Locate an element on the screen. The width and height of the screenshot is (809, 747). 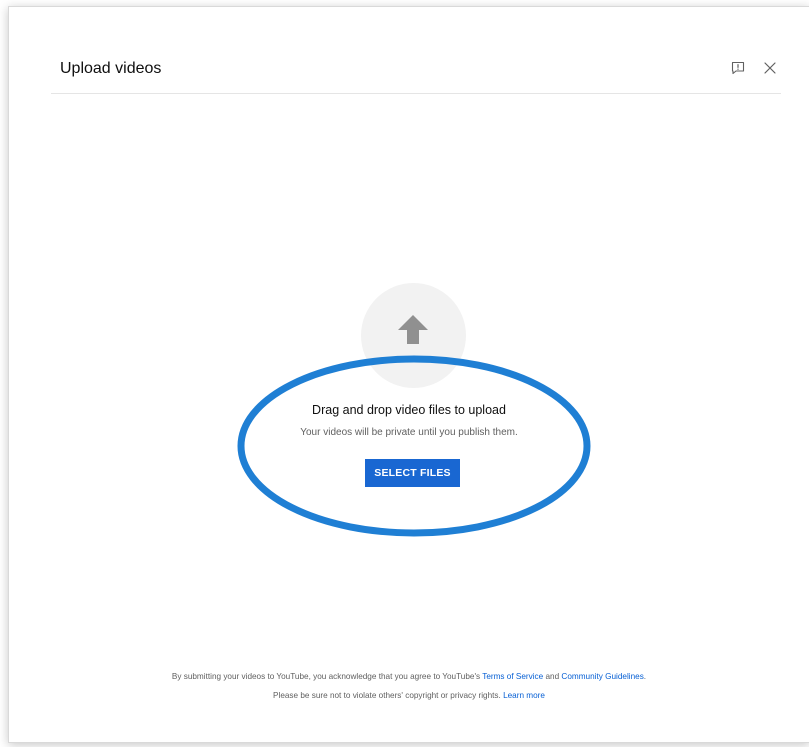
community-guidelines-link: Community Guidelines is located at coordinates (602, 676).